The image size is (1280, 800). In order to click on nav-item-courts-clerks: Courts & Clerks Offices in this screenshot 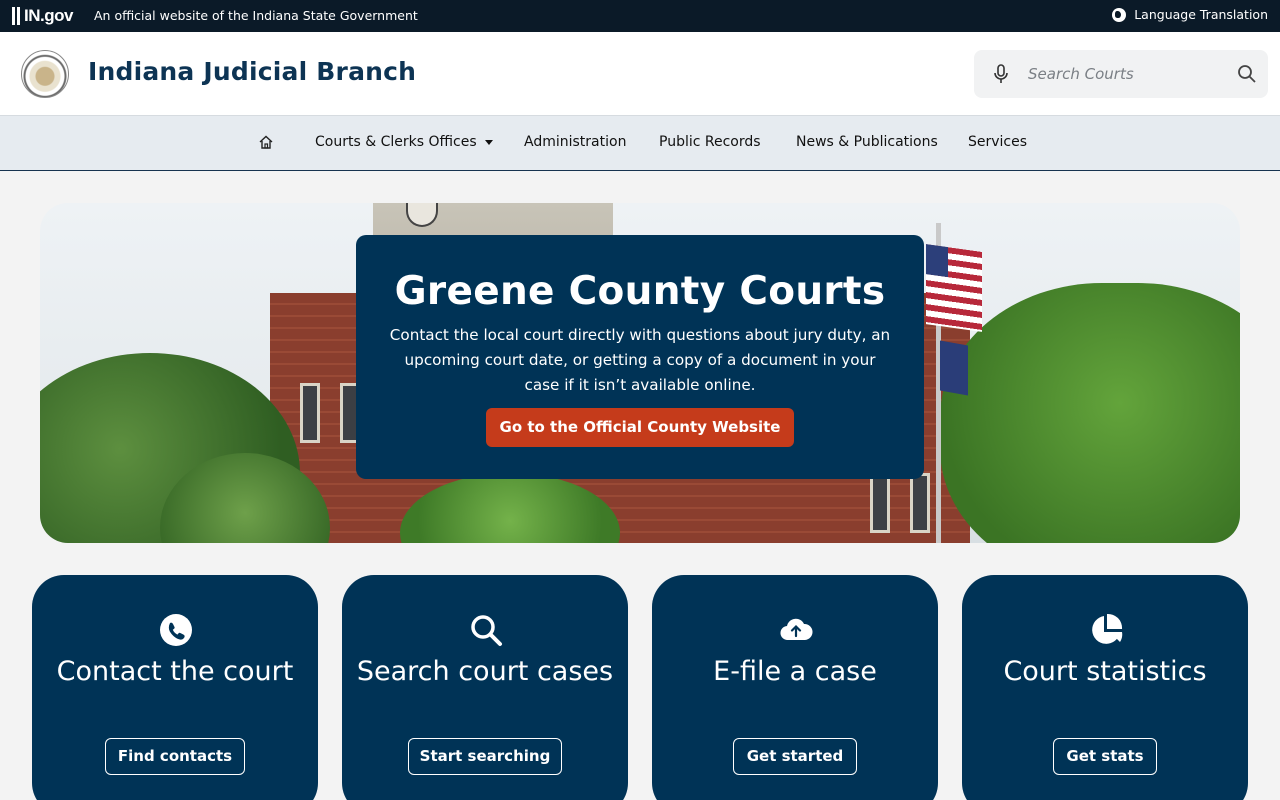, I will do `click(404, 142)`.